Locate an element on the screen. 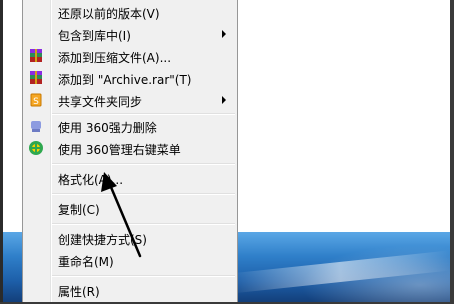 Image resolution: width=454 pixels, height=304 pixels. window-frame-right is located at coordinates (452, 152).